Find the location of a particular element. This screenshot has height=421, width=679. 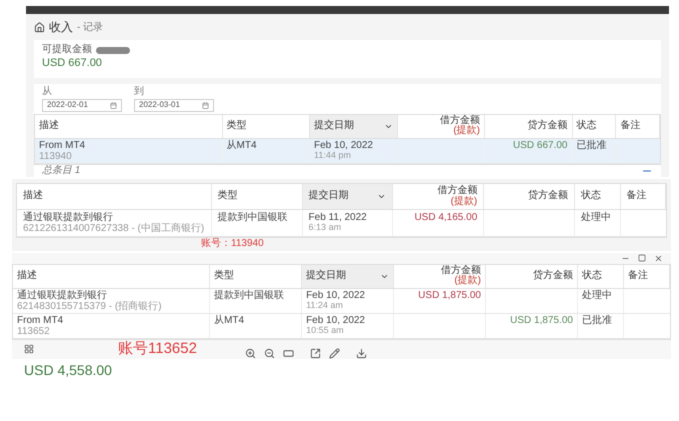

close-icon is located at coordinates (658, 258).